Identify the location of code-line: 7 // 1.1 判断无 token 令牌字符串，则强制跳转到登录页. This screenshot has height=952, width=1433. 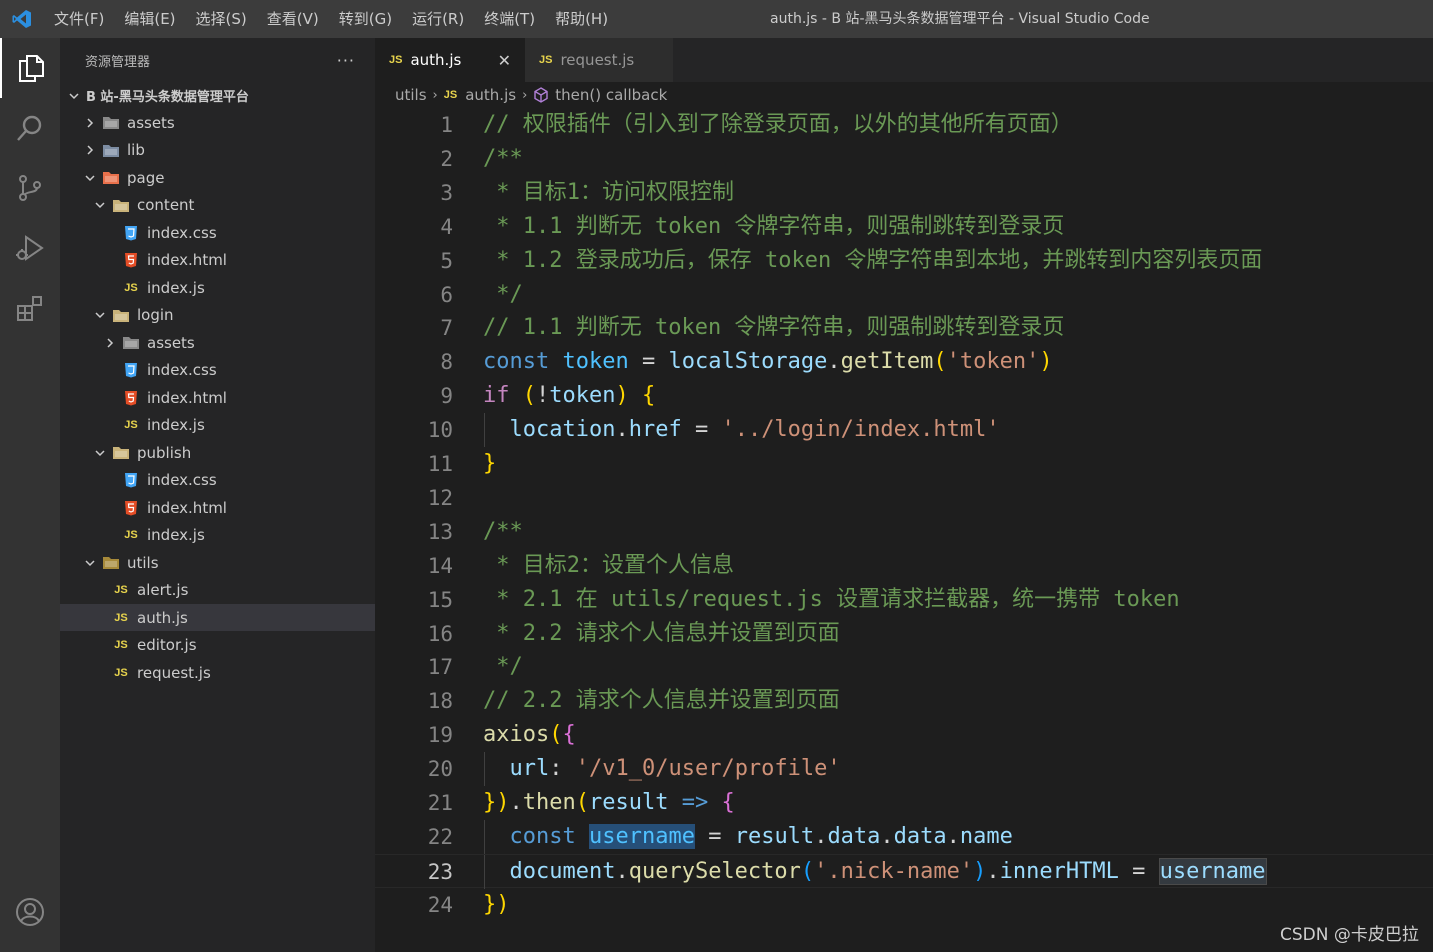
(904, 328).